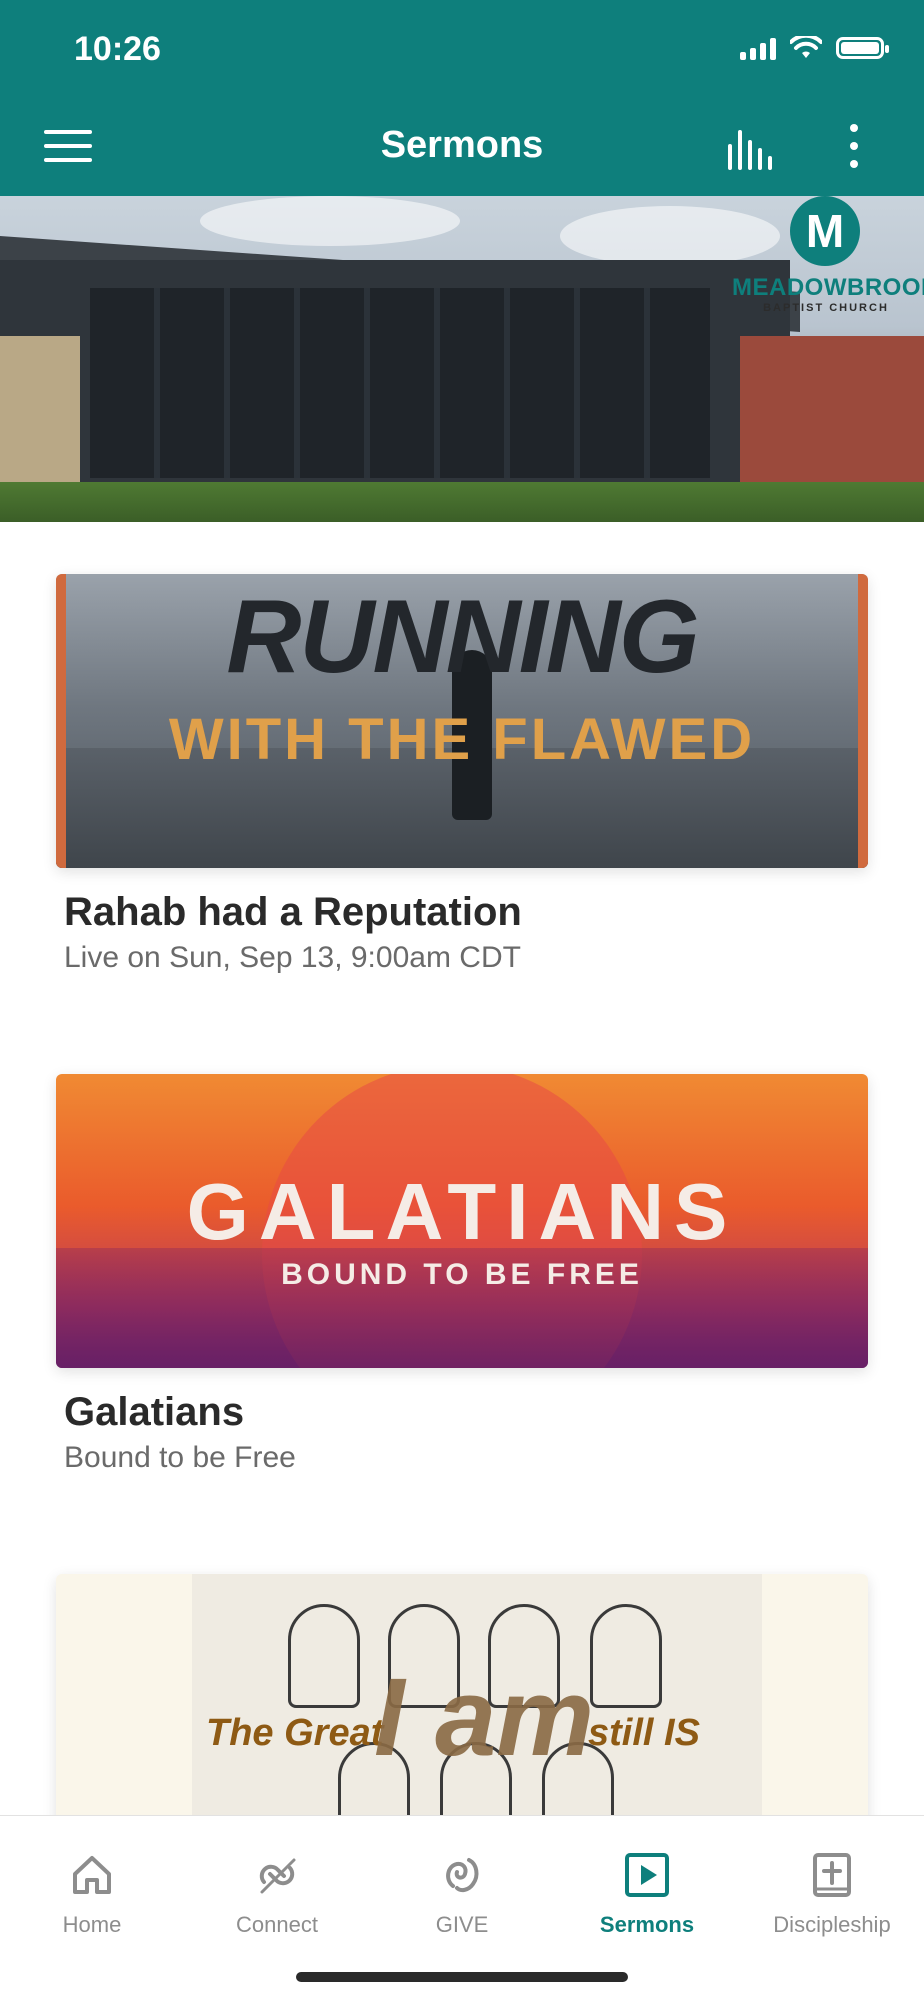 This screenshot has width=924, height=2001. I want to click on sermon-title: Galatians, so click(154, 1412).